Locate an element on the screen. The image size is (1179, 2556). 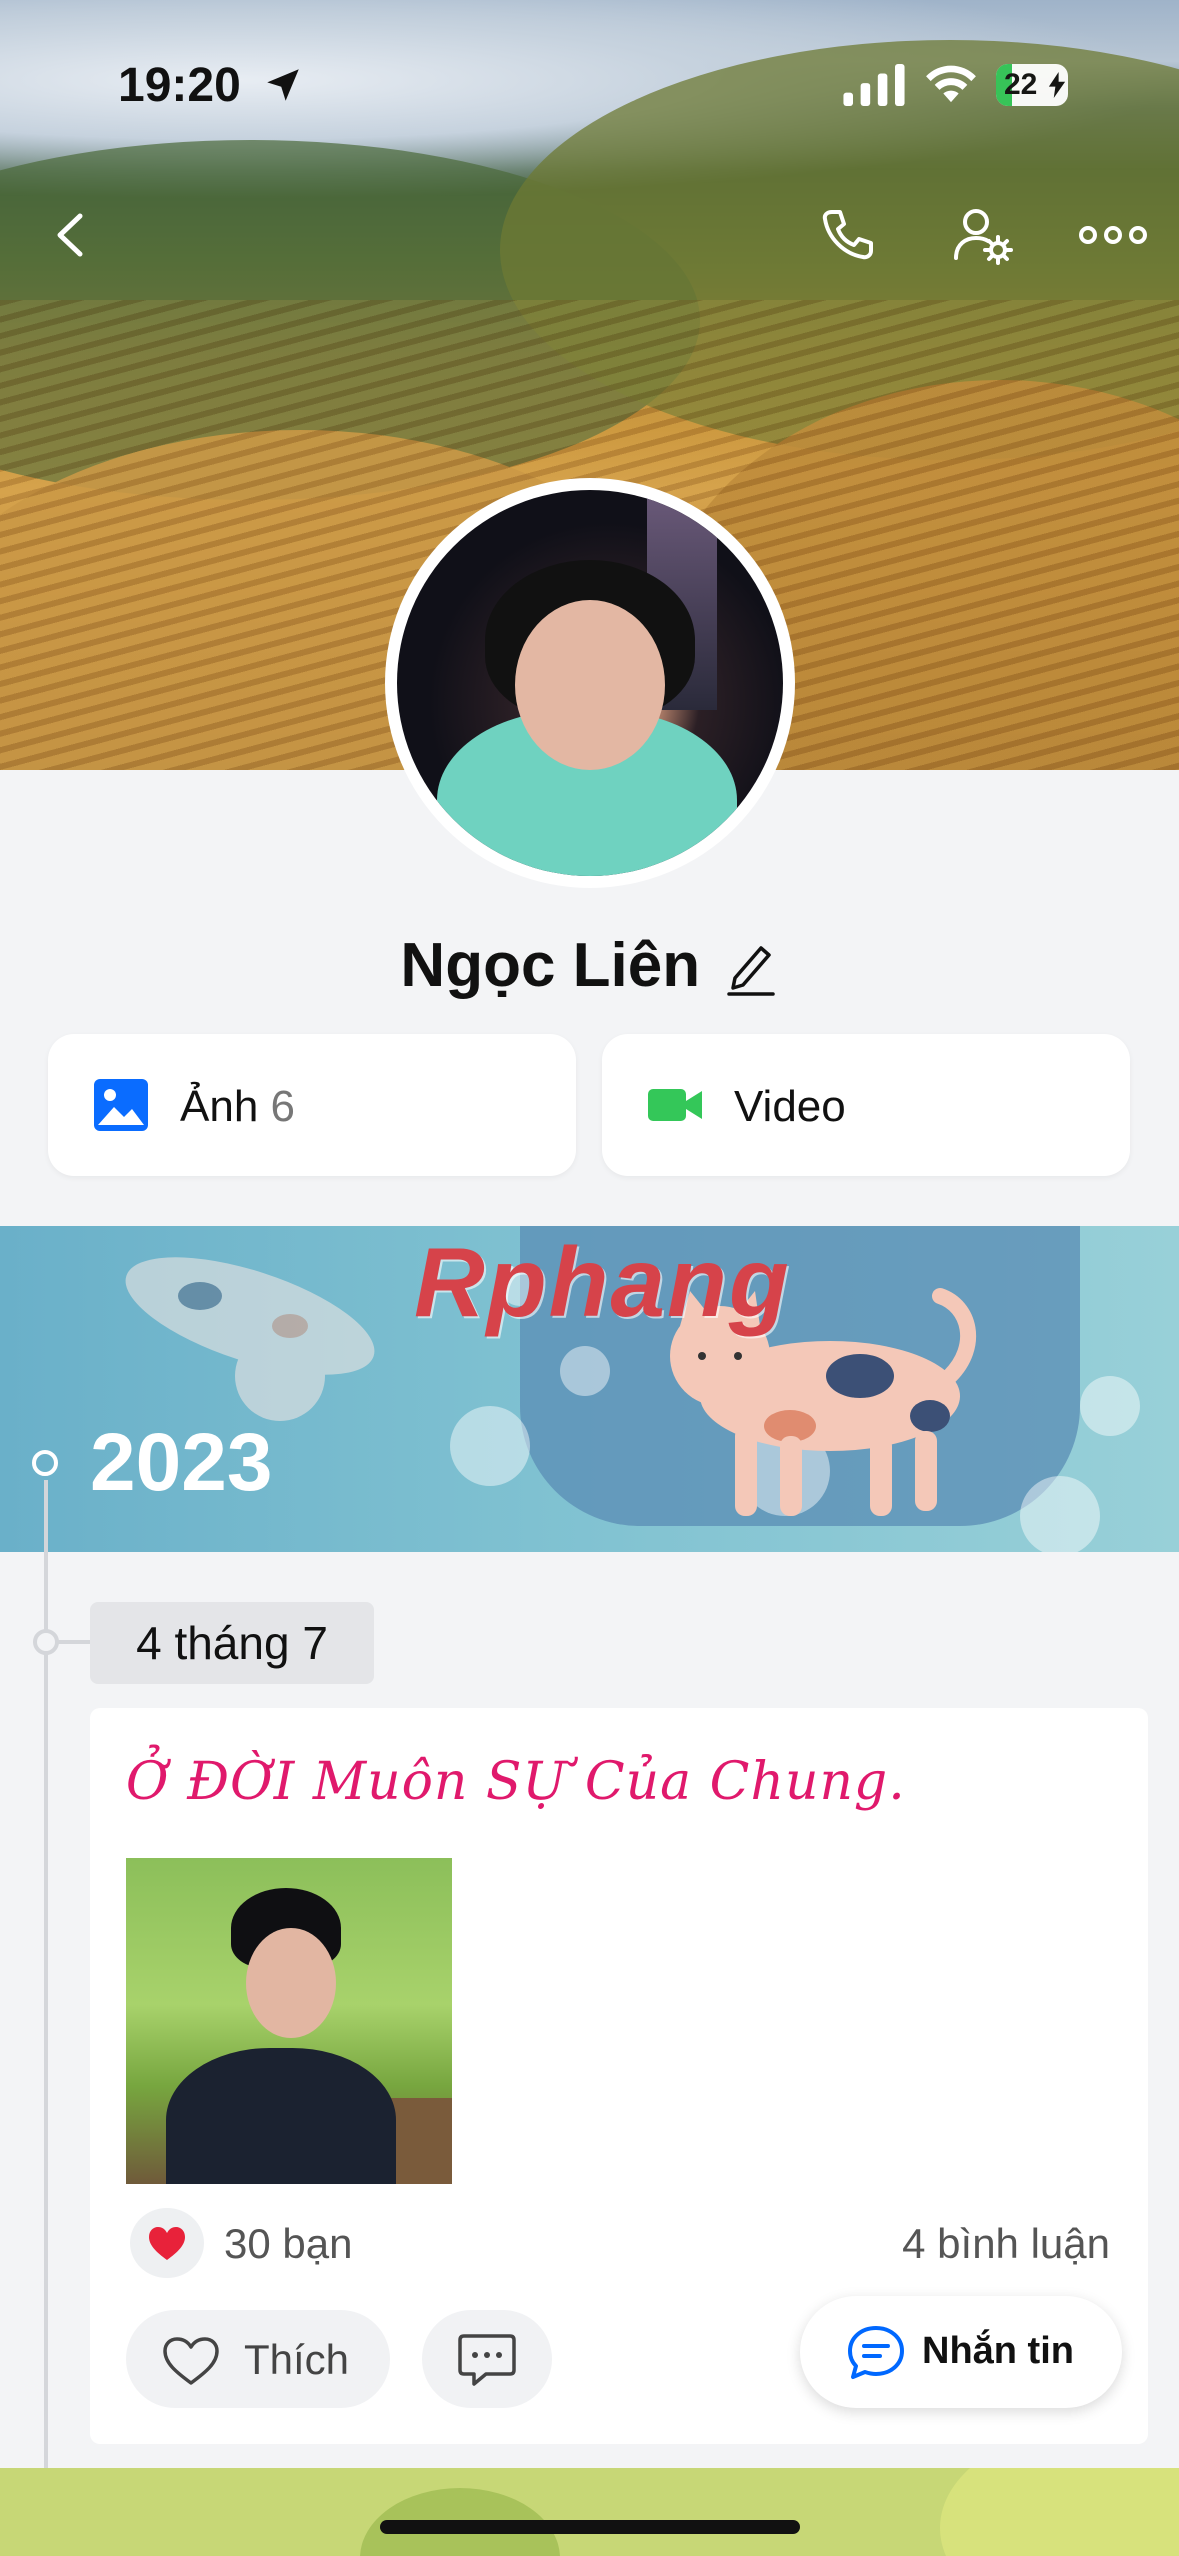
timeline-year-dot is located at coordinates (45, 1463).